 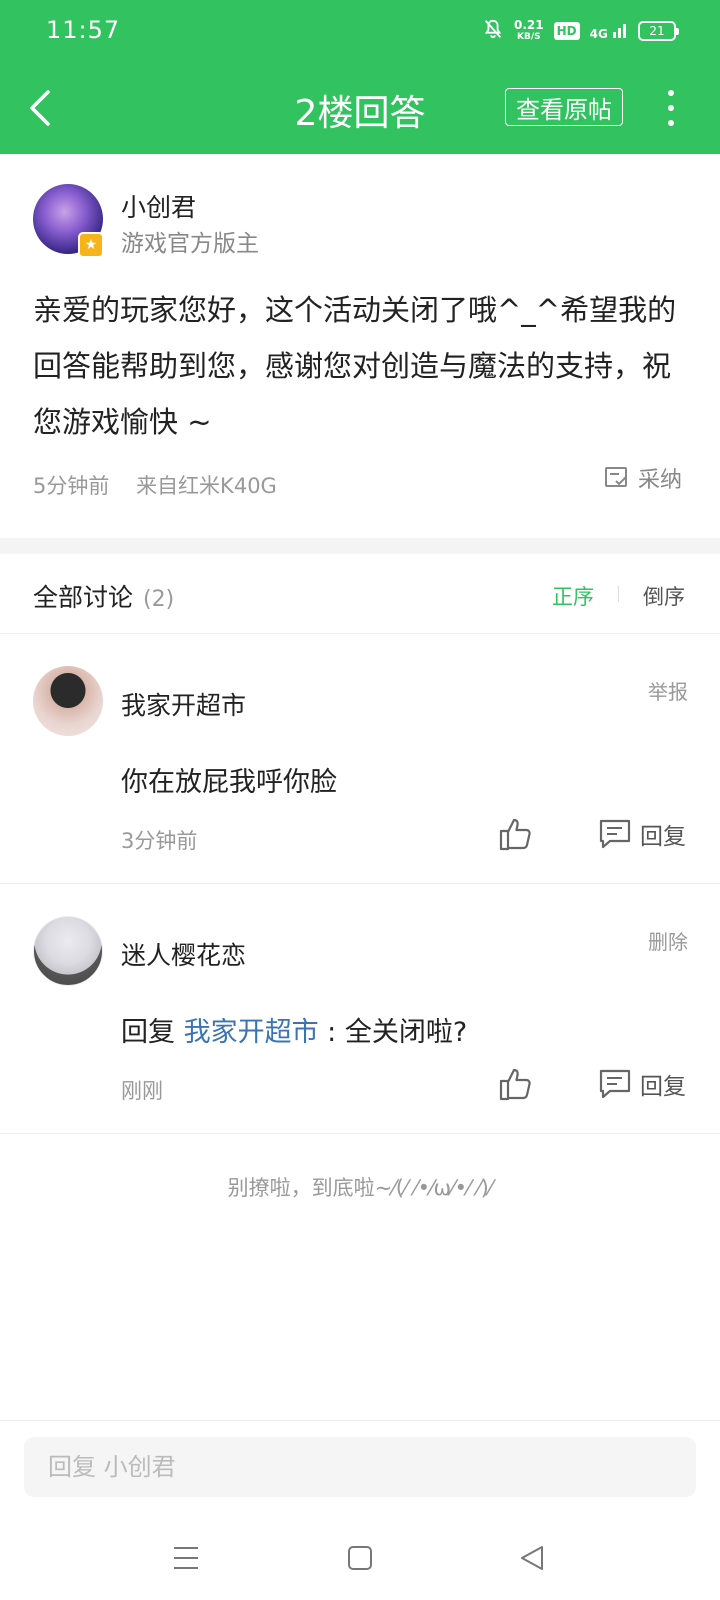 I want to click on discussion-title: 全部讨论 (2), so click(x=103, y=596).